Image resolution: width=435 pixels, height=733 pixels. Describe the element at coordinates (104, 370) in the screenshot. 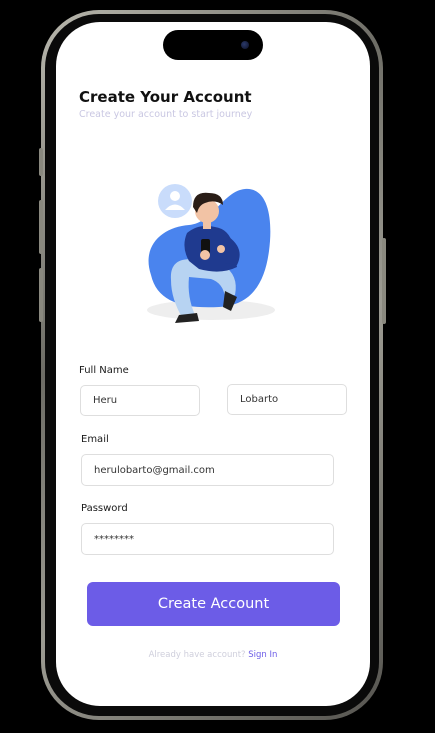

I see `full-name-label: Full Name` at that location.